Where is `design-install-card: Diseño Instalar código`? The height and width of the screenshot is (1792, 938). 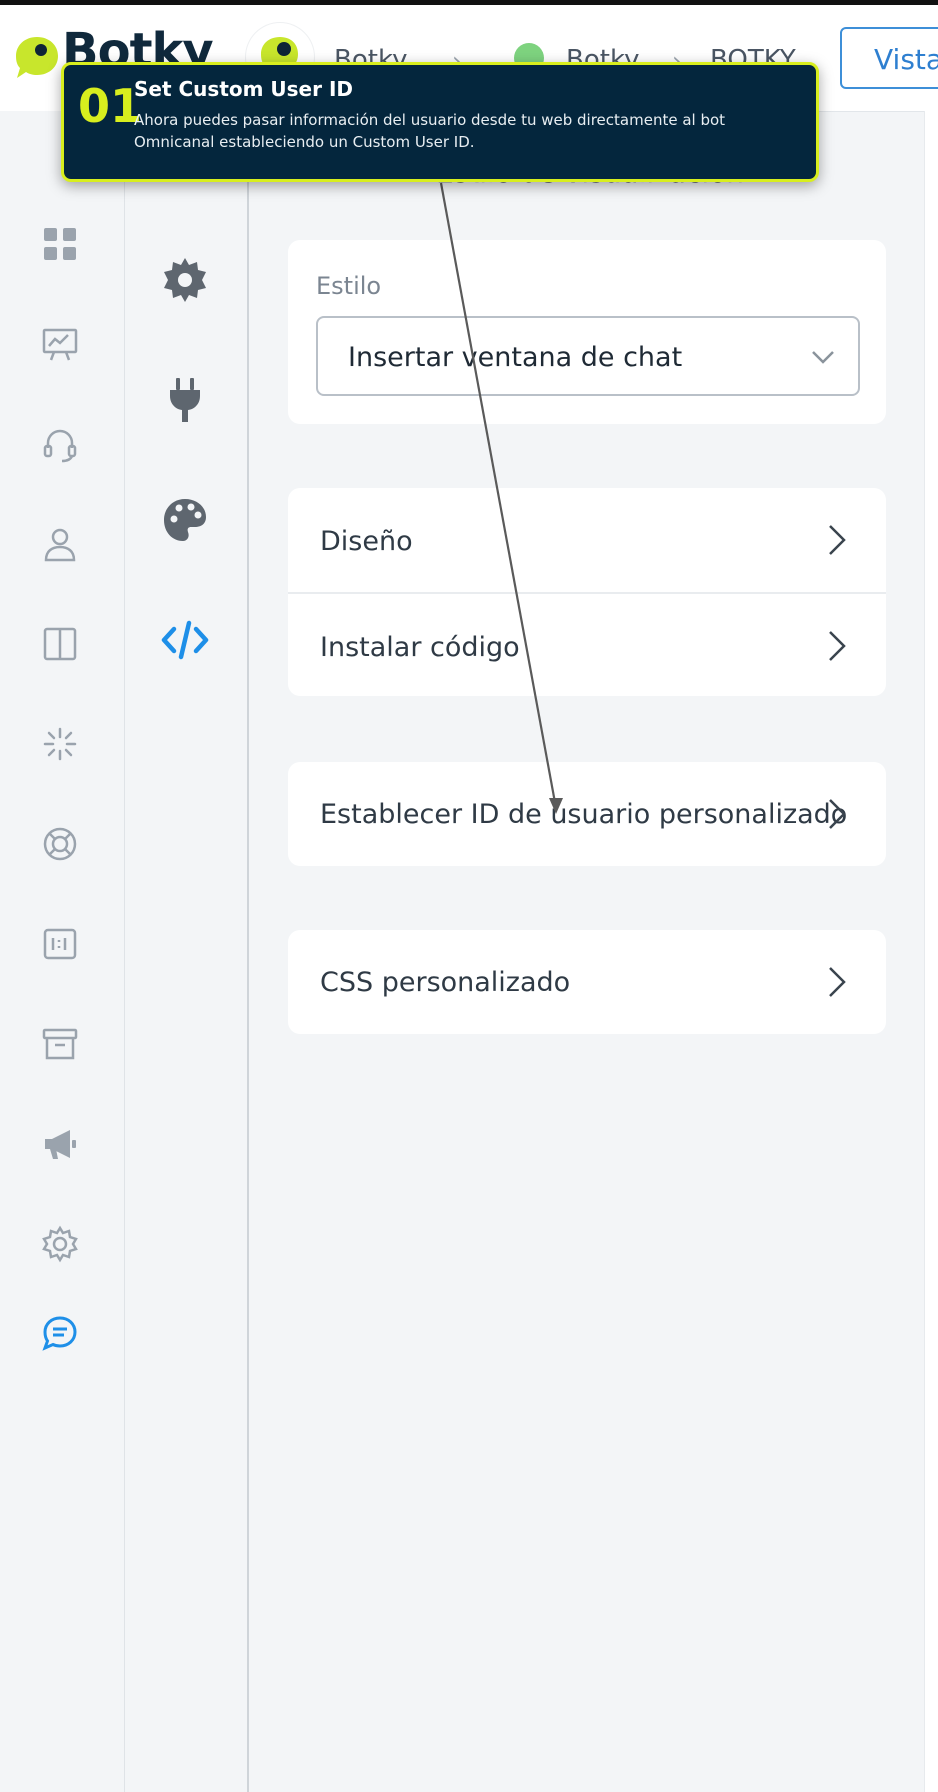 design-install-card: Diseño Instalar código is located at coordinates (587, 592).